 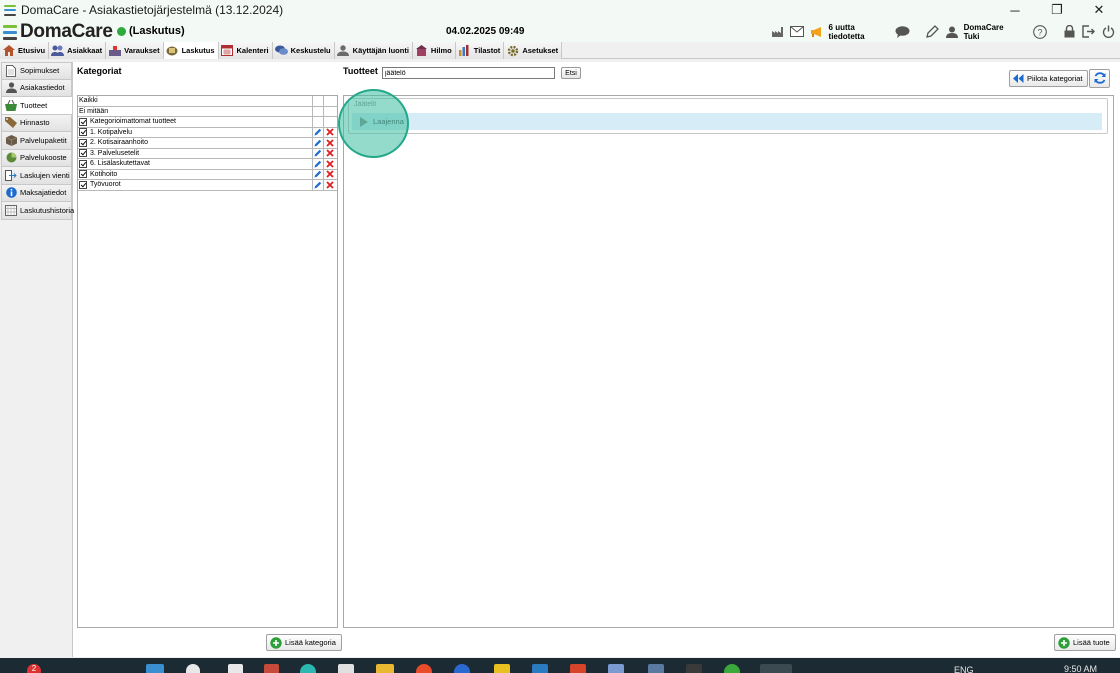 I want to click on pencil-icon, so click(x=933, y=32).